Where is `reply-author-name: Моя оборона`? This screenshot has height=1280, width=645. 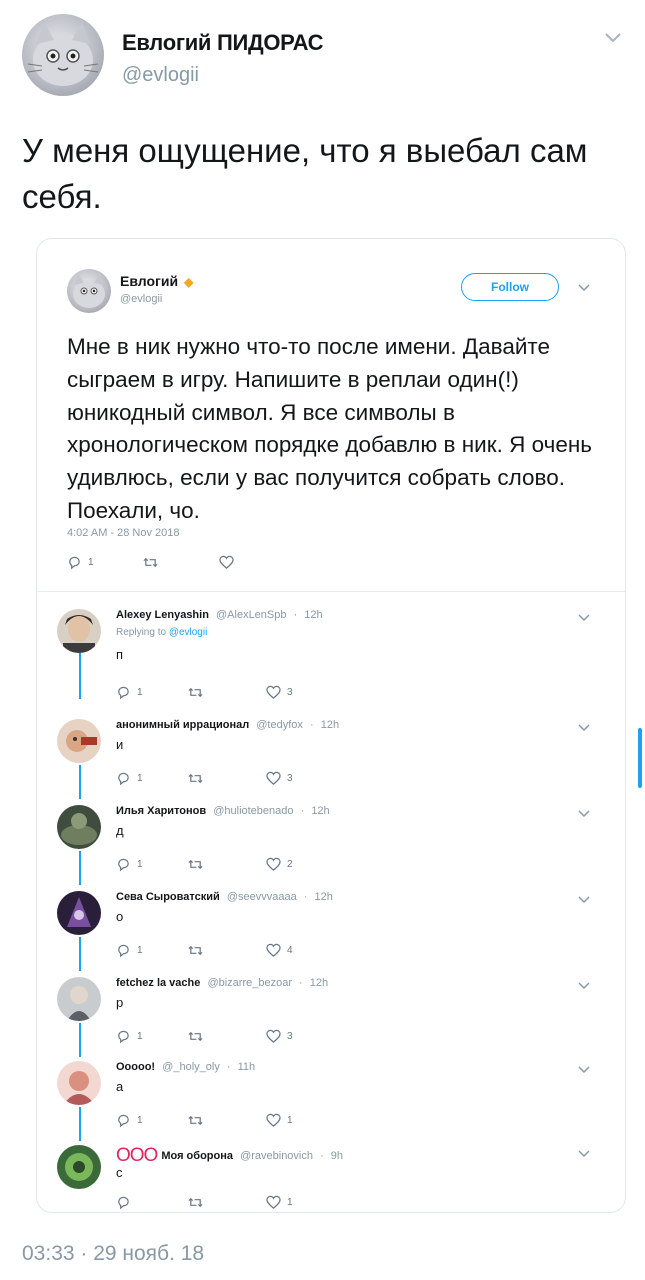 reply-author-name: Моя оборона is located at coordinates (197, 1156).